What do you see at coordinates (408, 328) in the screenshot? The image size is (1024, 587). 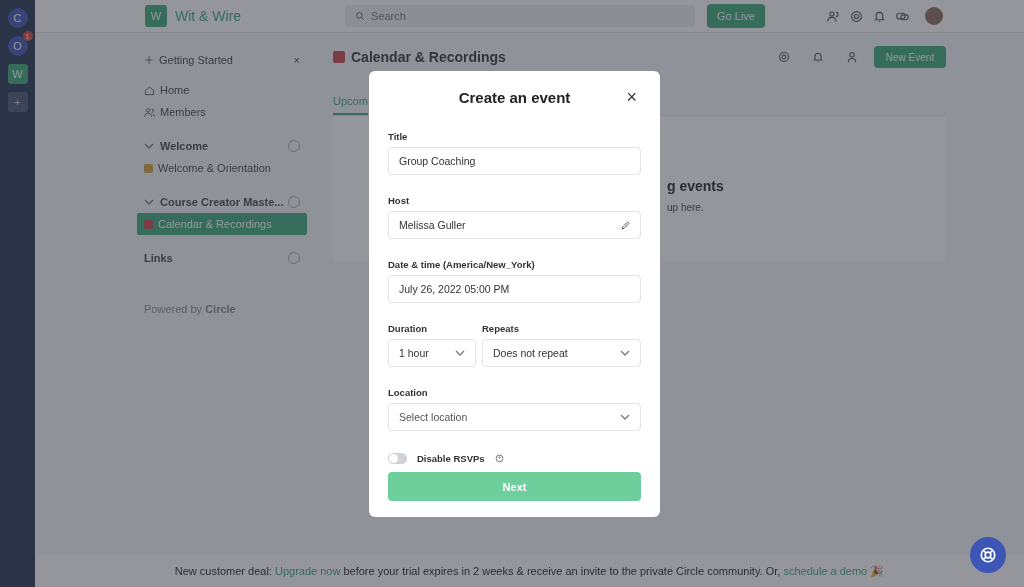 I see `field-label: Duration` at bounding box center [408, 328].